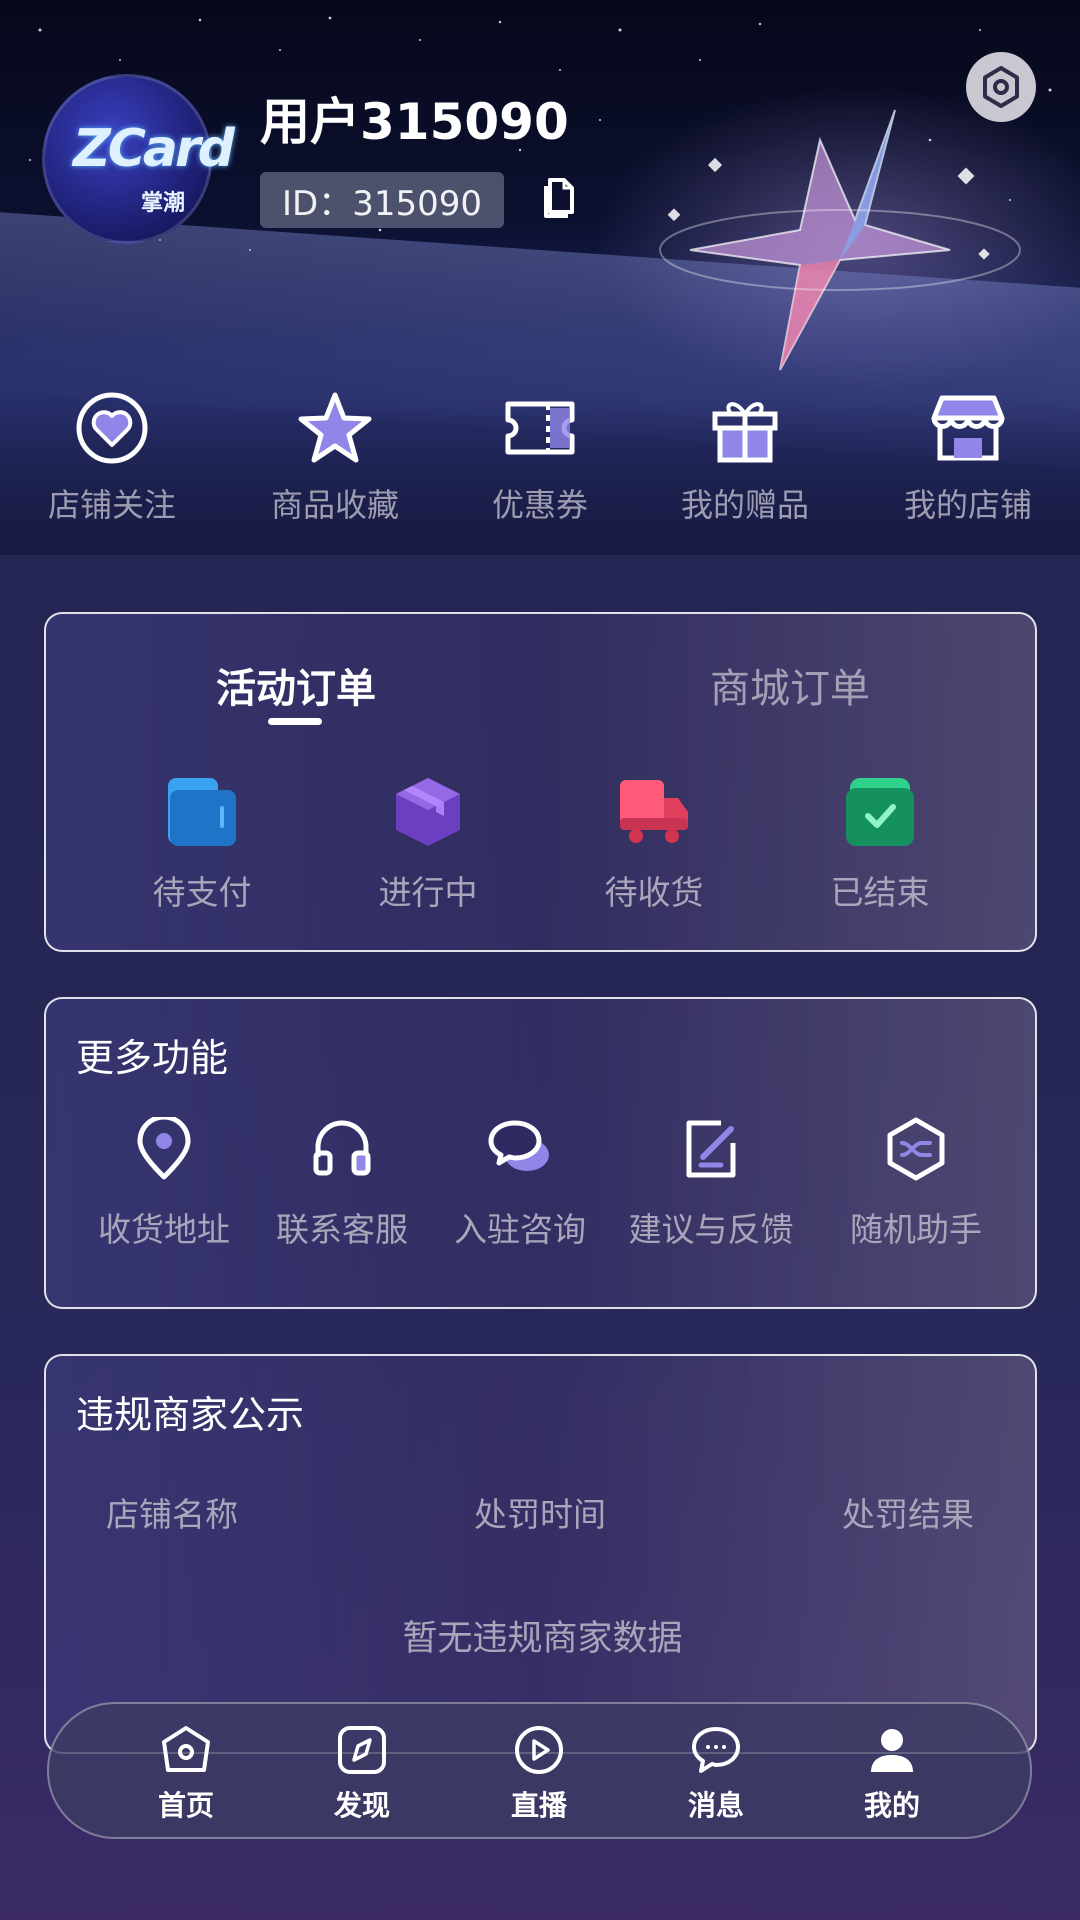  What do you see at coordinates (840, 240) in the screenshot?
I see `crystal-star-decoration` at bounding box center [840, 240].